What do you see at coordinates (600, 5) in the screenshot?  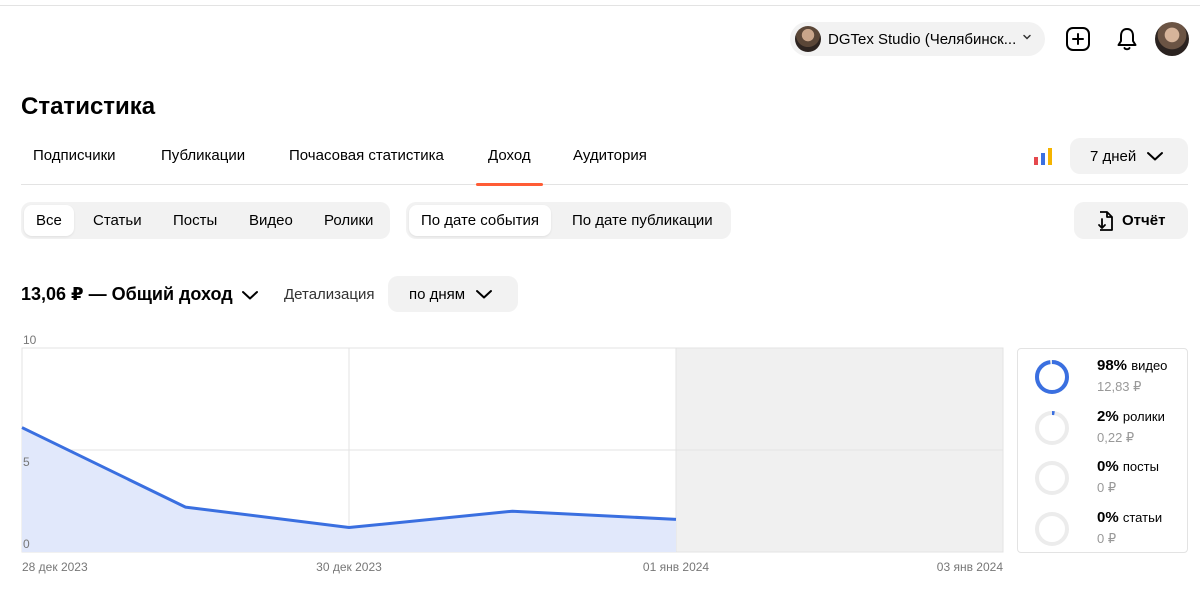 I see `top-divider` at bounding box center [600, 5].